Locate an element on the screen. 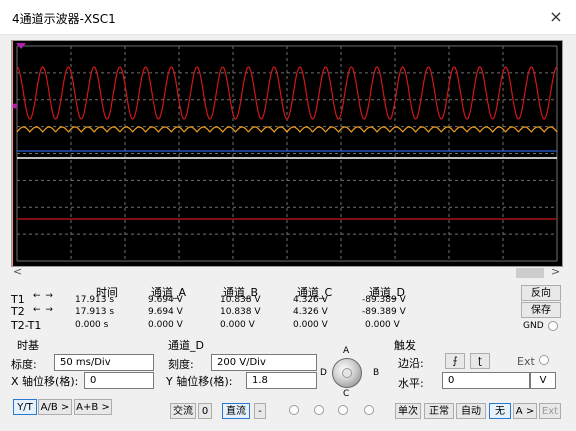 The image size is (576, 431). trigger-normal-button: 正常 is located at coordinates (439, 411).